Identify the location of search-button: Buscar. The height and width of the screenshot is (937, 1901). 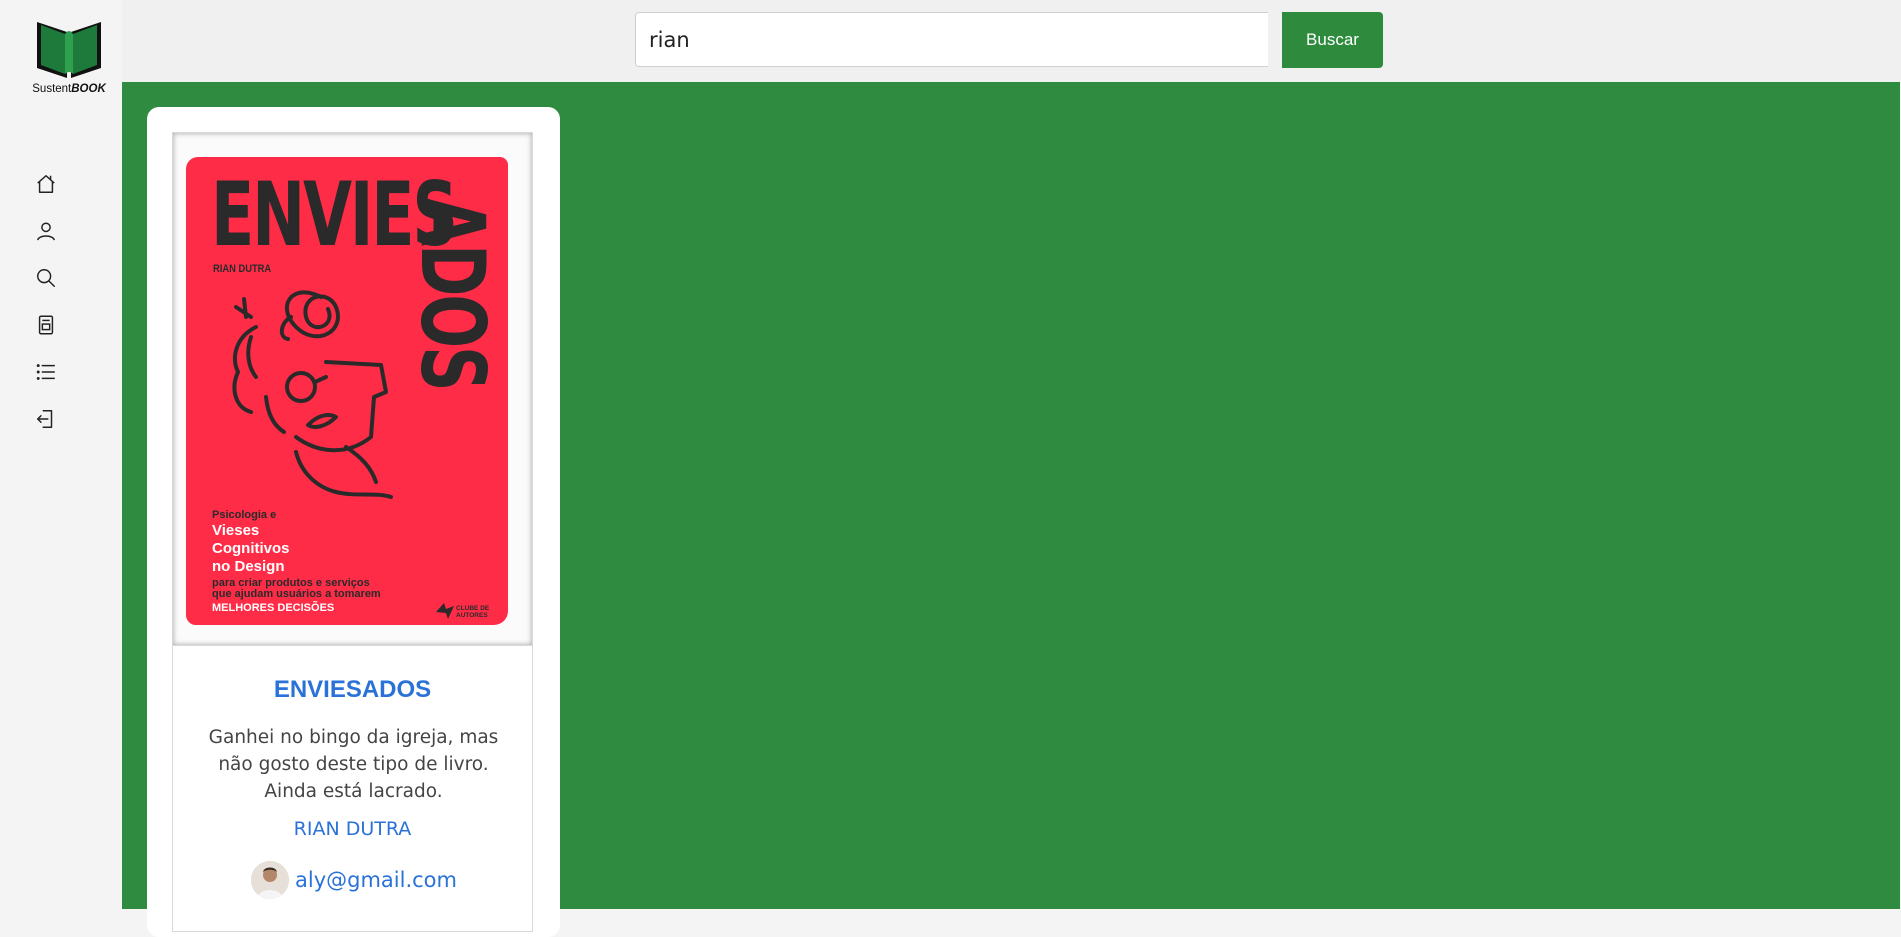
(1332, 40).